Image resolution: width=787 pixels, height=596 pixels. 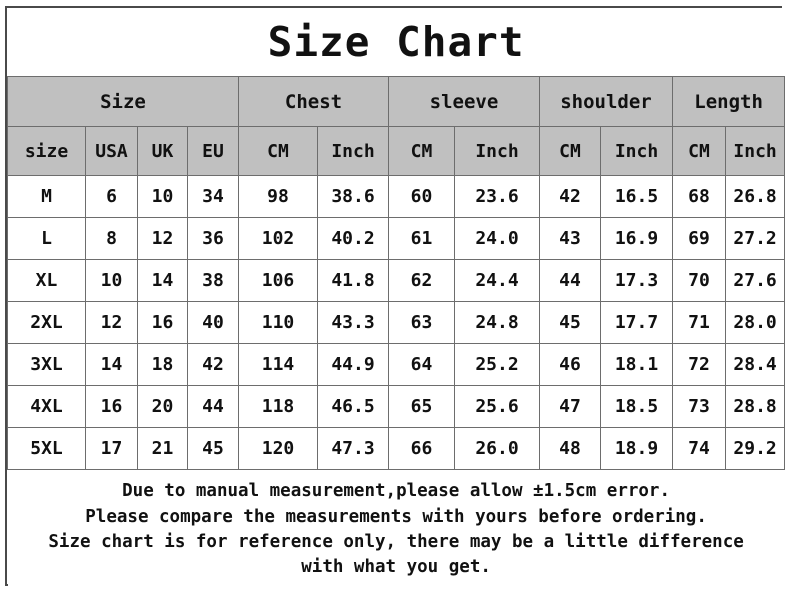 I want to click on measurement-cell: 17, so click(x=111, y=448).